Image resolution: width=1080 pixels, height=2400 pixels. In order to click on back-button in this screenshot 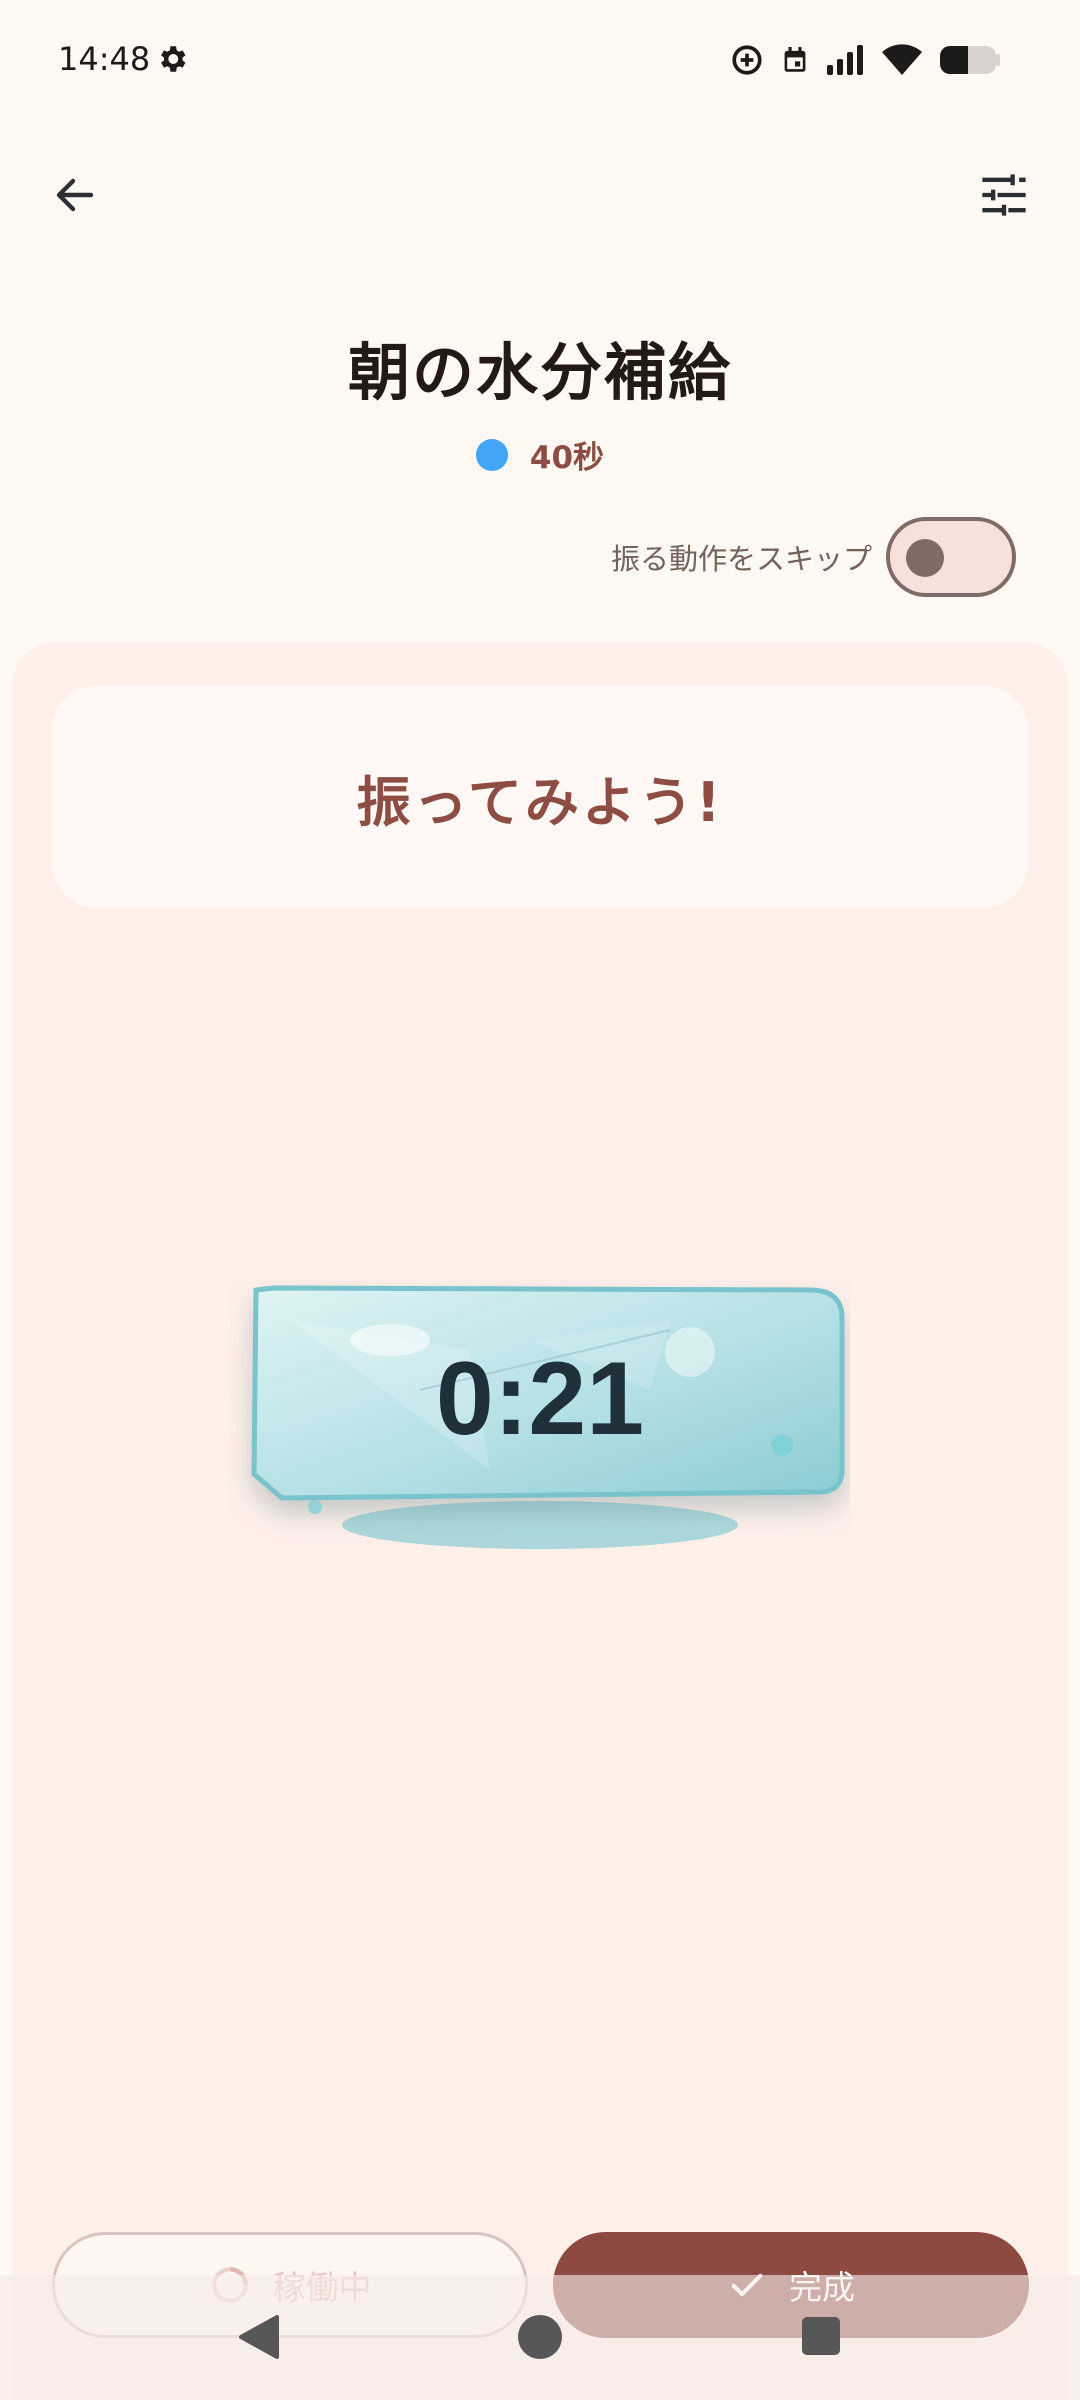, I will do `click(75, 195)`.